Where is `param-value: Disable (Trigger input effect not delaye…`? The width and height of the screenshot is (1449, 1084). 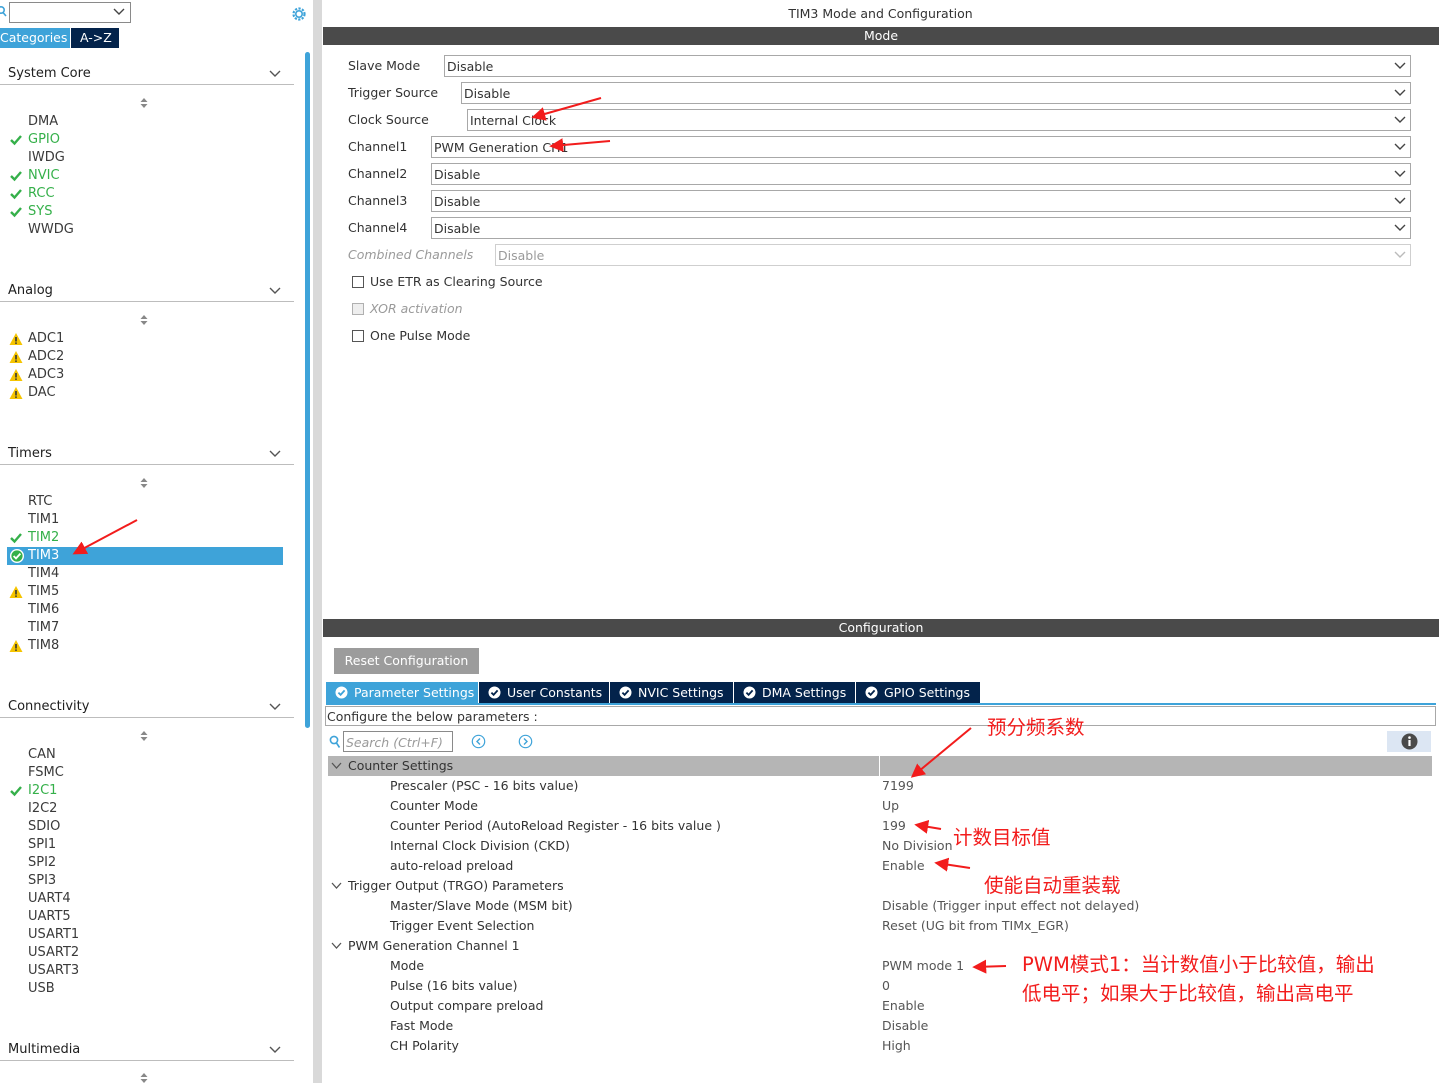 param-value: Disable (Trigger input effect not delaye… is located at coordinates (1010, 905).